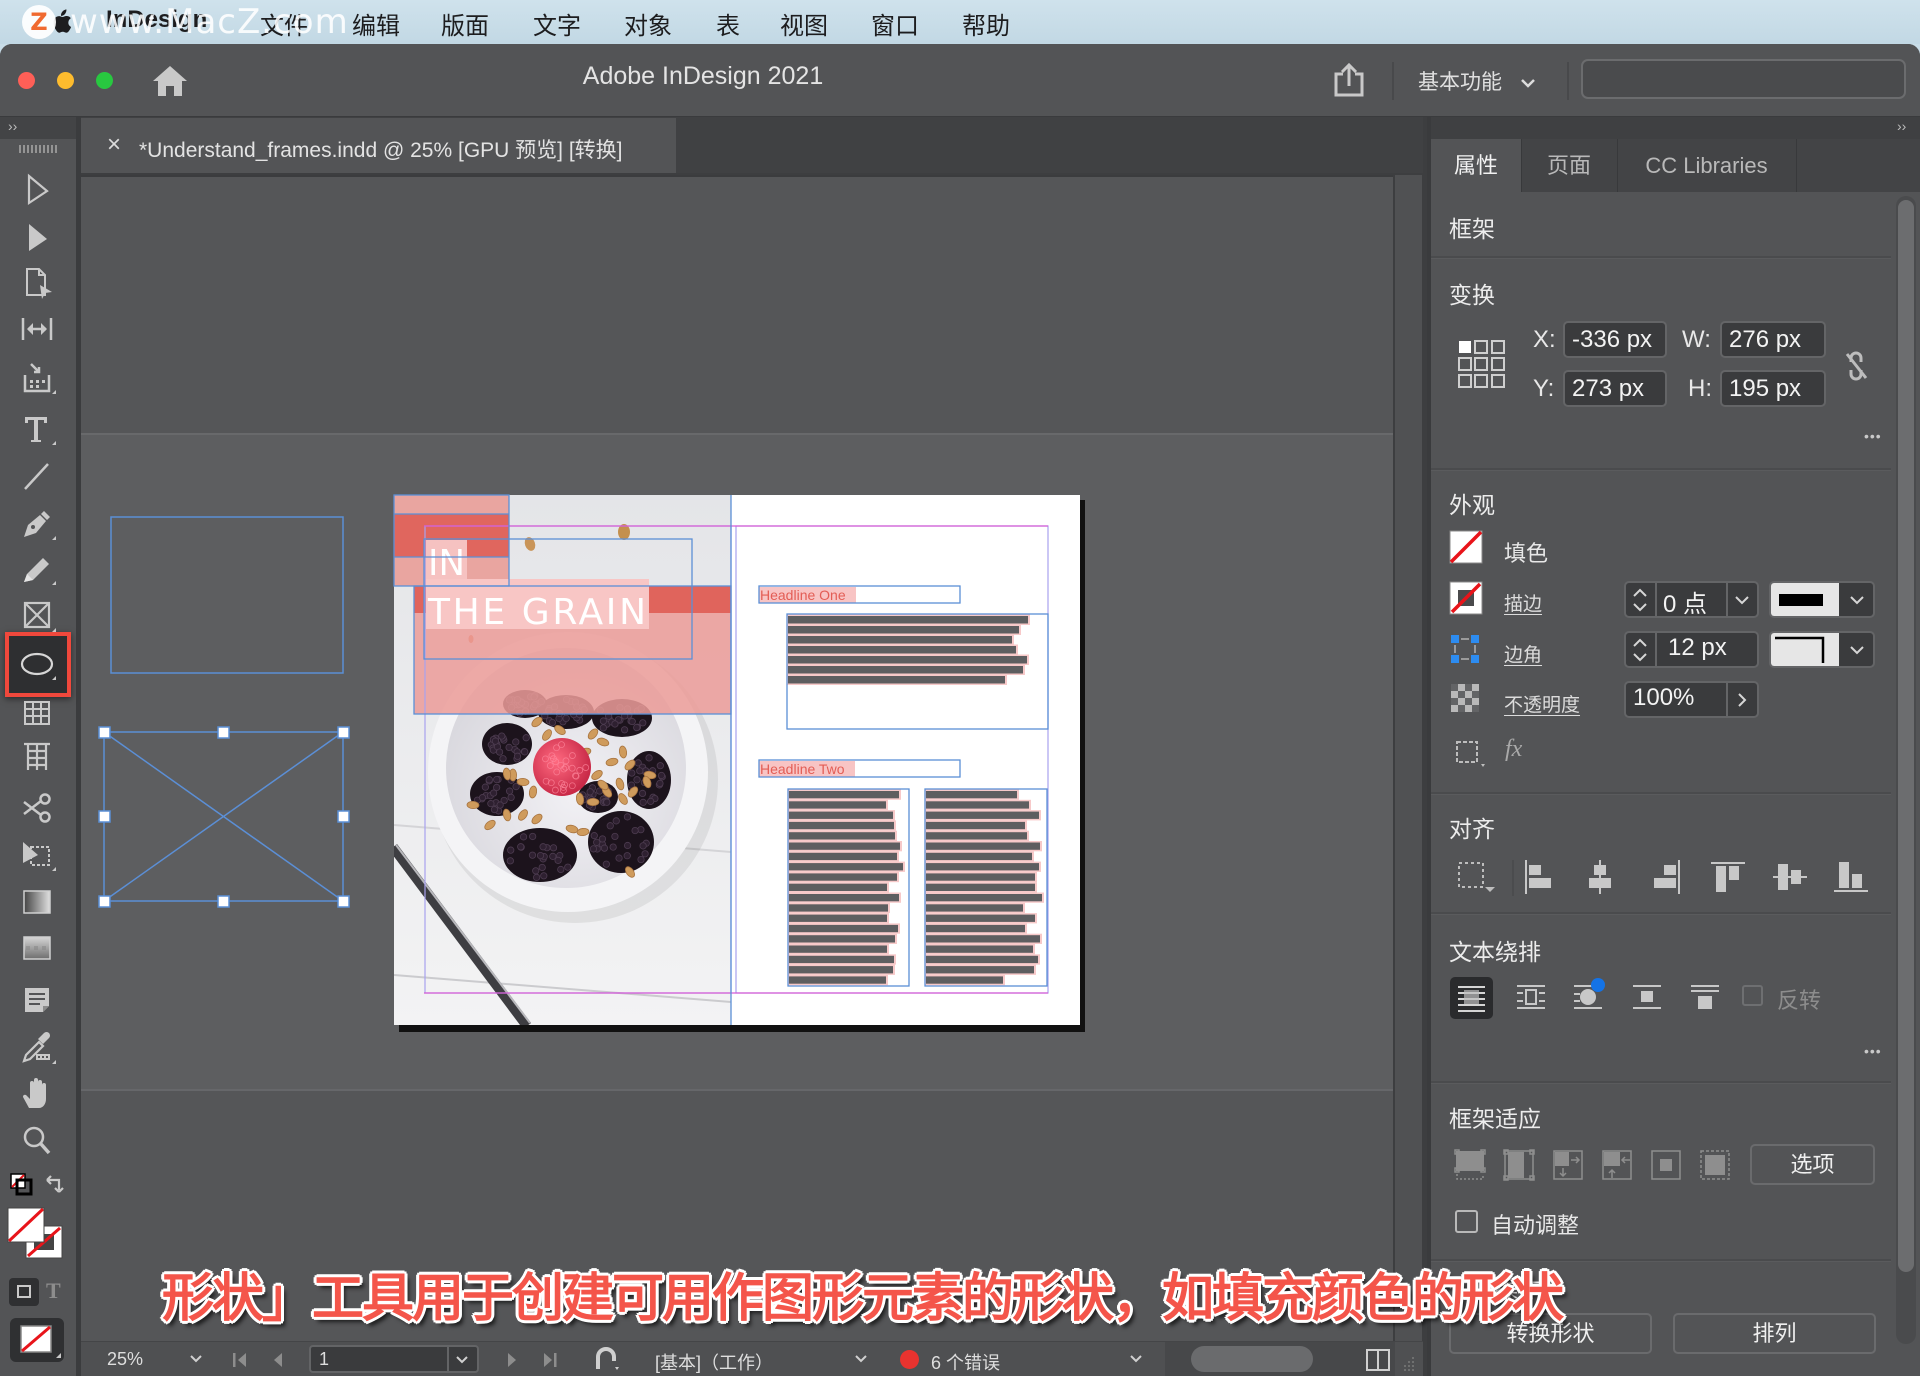 Image resolution: width=1920 pixels, height=1376 pixels. I want to click on next-page-icon, so click(512, 1360).